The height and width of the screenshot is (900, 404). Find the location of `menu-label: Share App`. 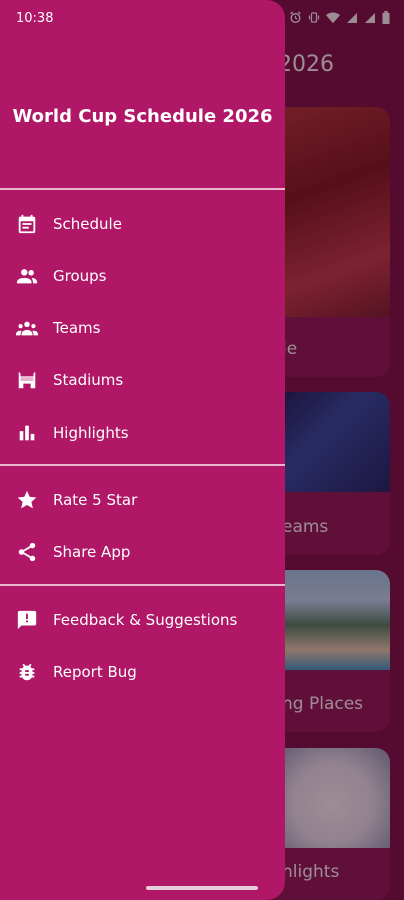

menu-label: Share App is located at coordinates (92, 552).